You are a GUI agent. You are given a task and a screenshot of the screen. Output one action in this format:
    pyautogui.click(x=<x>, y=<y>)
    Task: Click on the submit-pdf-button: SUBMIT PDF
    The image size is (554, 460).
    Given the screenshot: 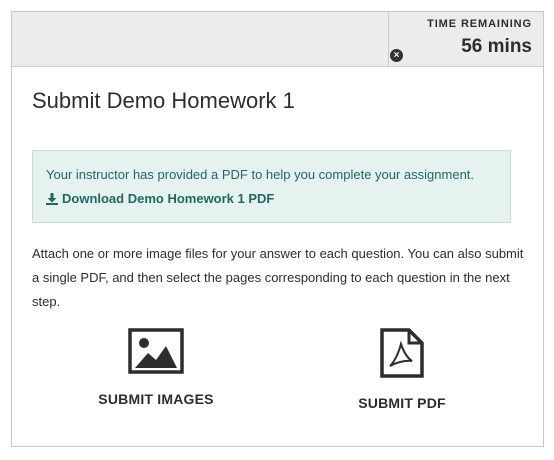 What is the action you would take?
    pyautogui.click(x=402, y=369)
    